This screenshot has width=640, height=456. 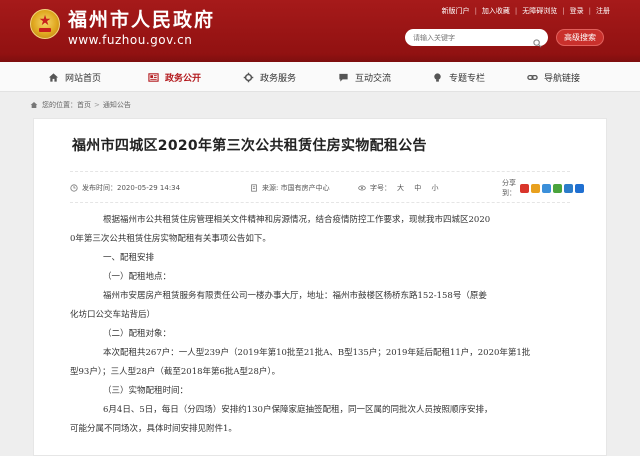 I want to click on search-box, so click(x=476, y=38).